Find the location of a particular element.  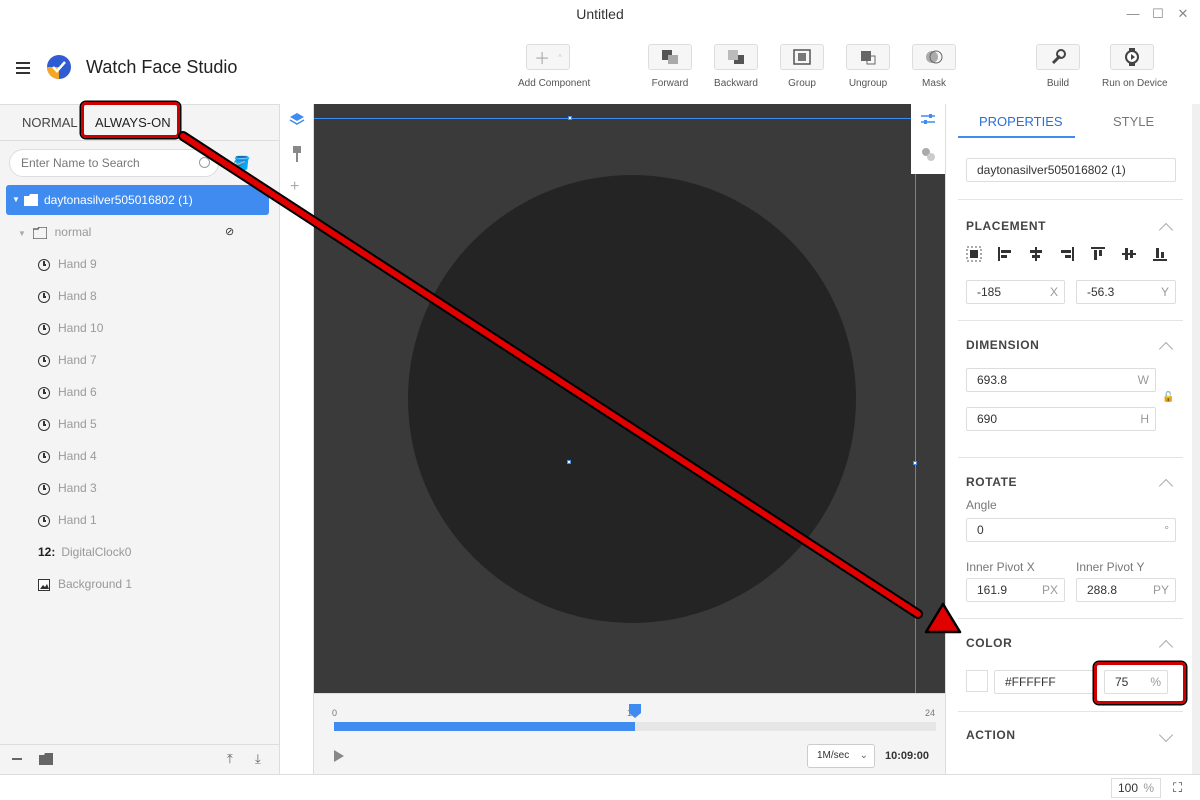

angle-label: Angle is located at coordinates (981, 505).